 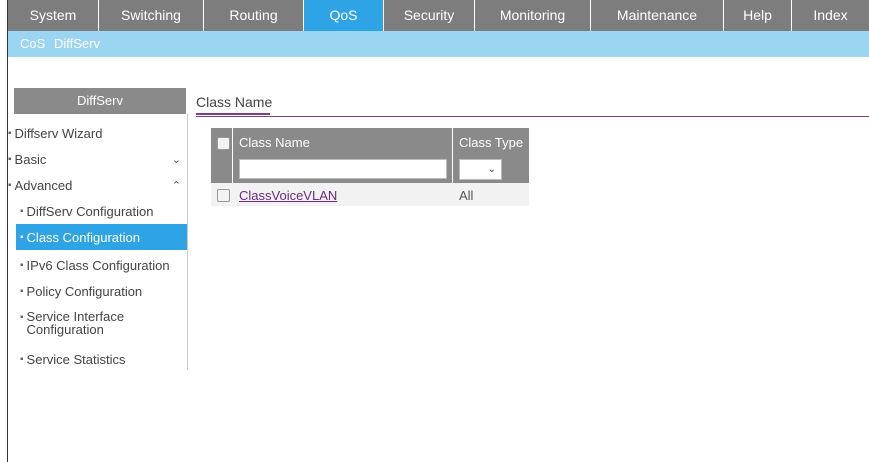 What do you see at coordinates (53, 15) in the screenshot?
I see `tab-system: System` at bounding box center [53, 15].